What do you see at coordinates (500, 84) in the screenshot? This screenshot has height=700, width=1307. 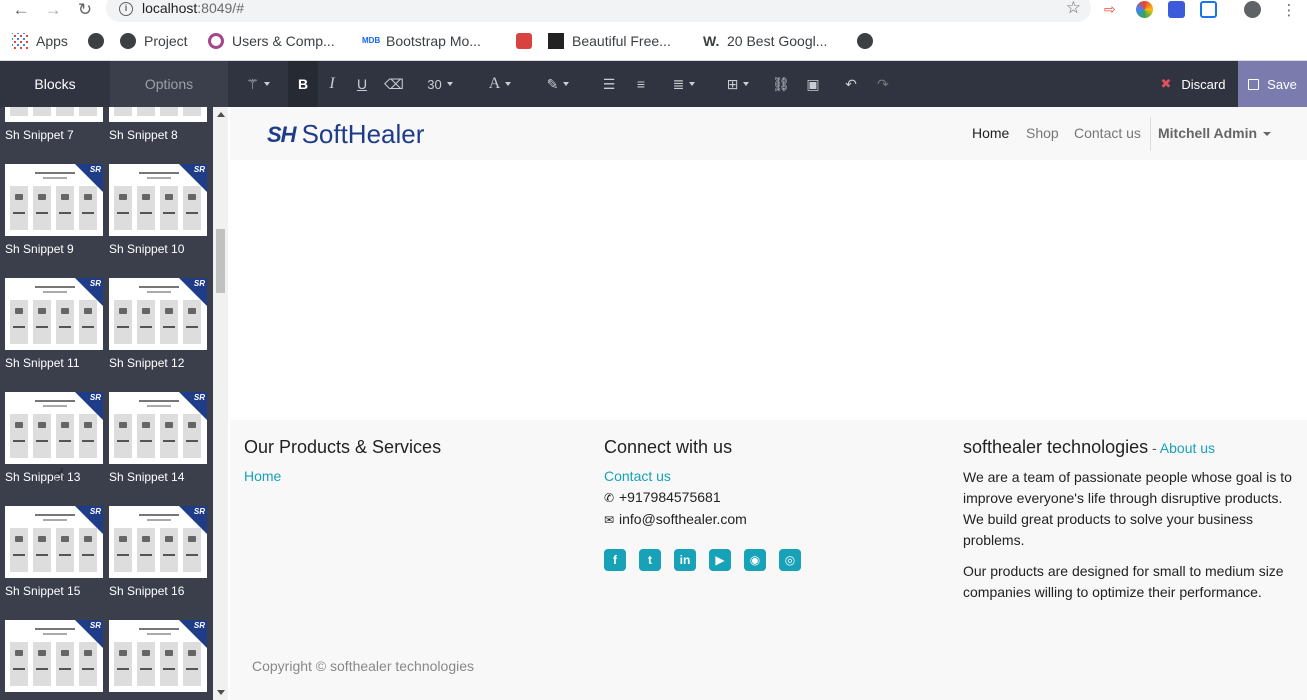 I see `font-color-dropdown: A` at bounding box center [500, 84].